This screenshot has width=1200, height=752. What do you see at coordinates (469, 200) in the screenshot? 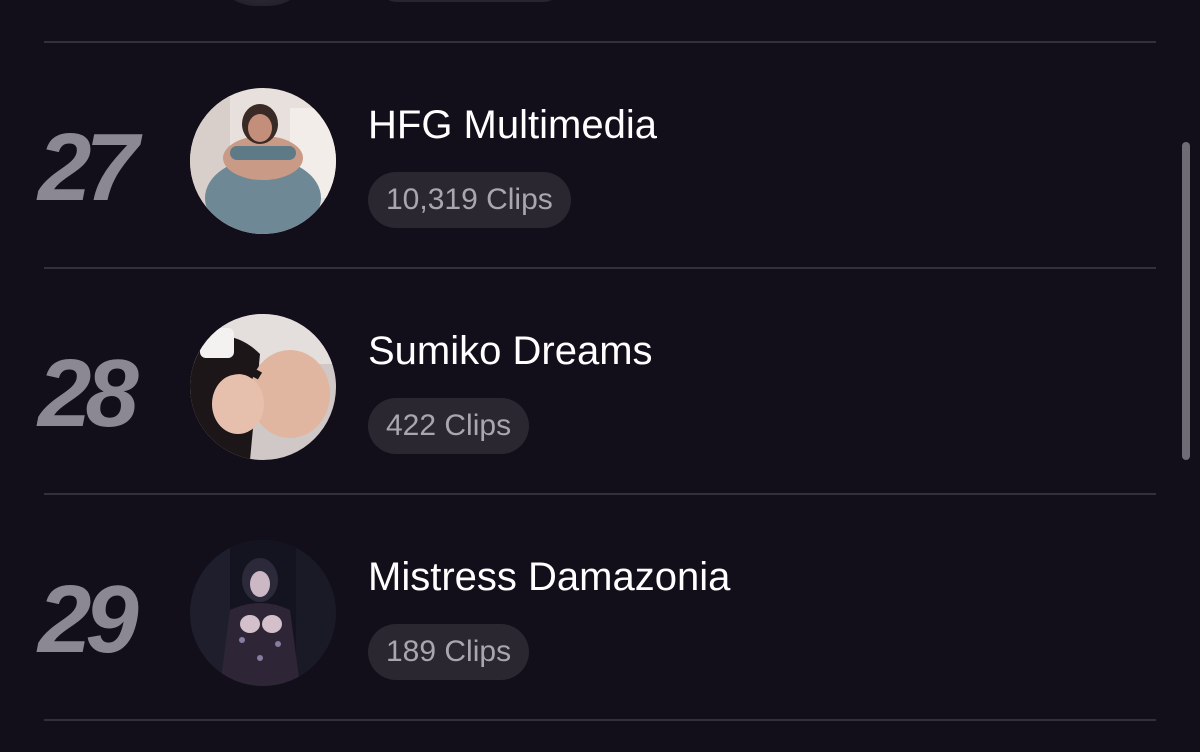
I see `clips-count-badge: 10,319 Clips` at bounding box center [469, 200].